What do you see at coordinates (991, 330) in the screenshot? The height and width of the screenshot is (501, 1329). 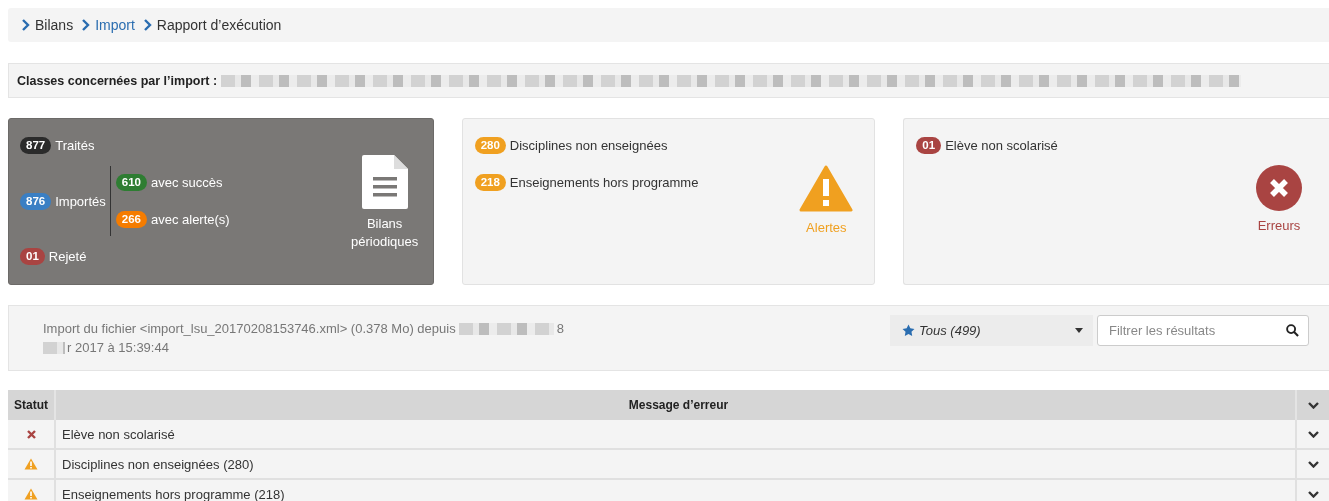 I see `filter-dropdown: Tous (499)` at bounding box center [991, 330].